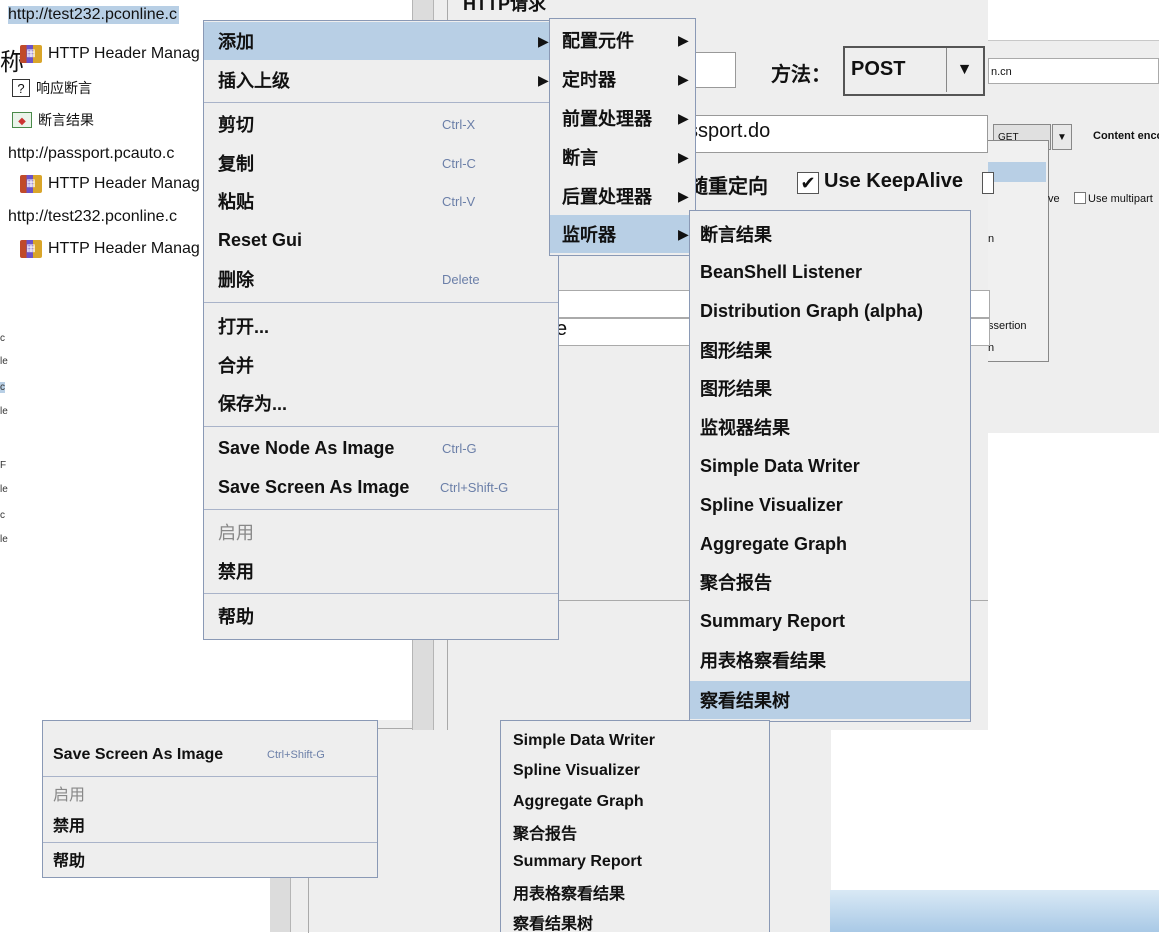 The height and width of the screenshot is (937, 1159). I want to click on multipart-checkbox-partial, so click(988, 183).